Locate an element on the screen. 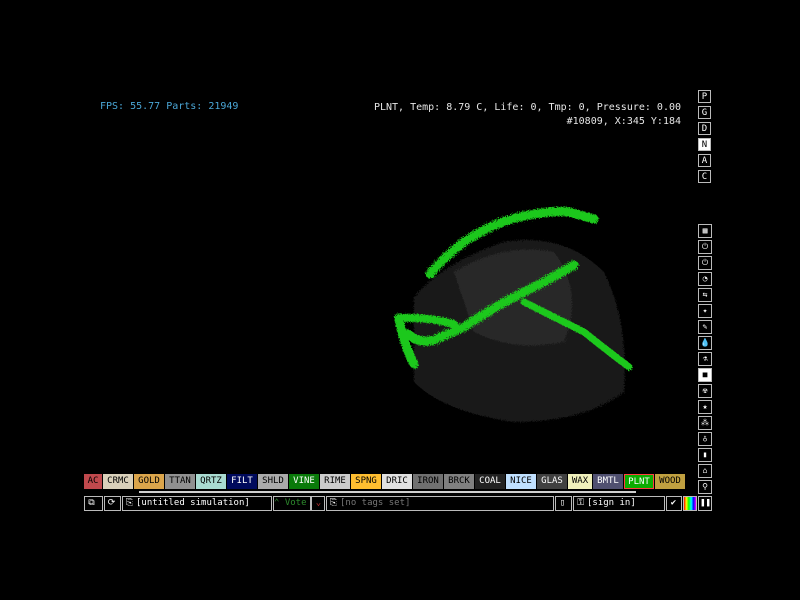  walls-icon: ▦ is located at coordinates (705, 230).